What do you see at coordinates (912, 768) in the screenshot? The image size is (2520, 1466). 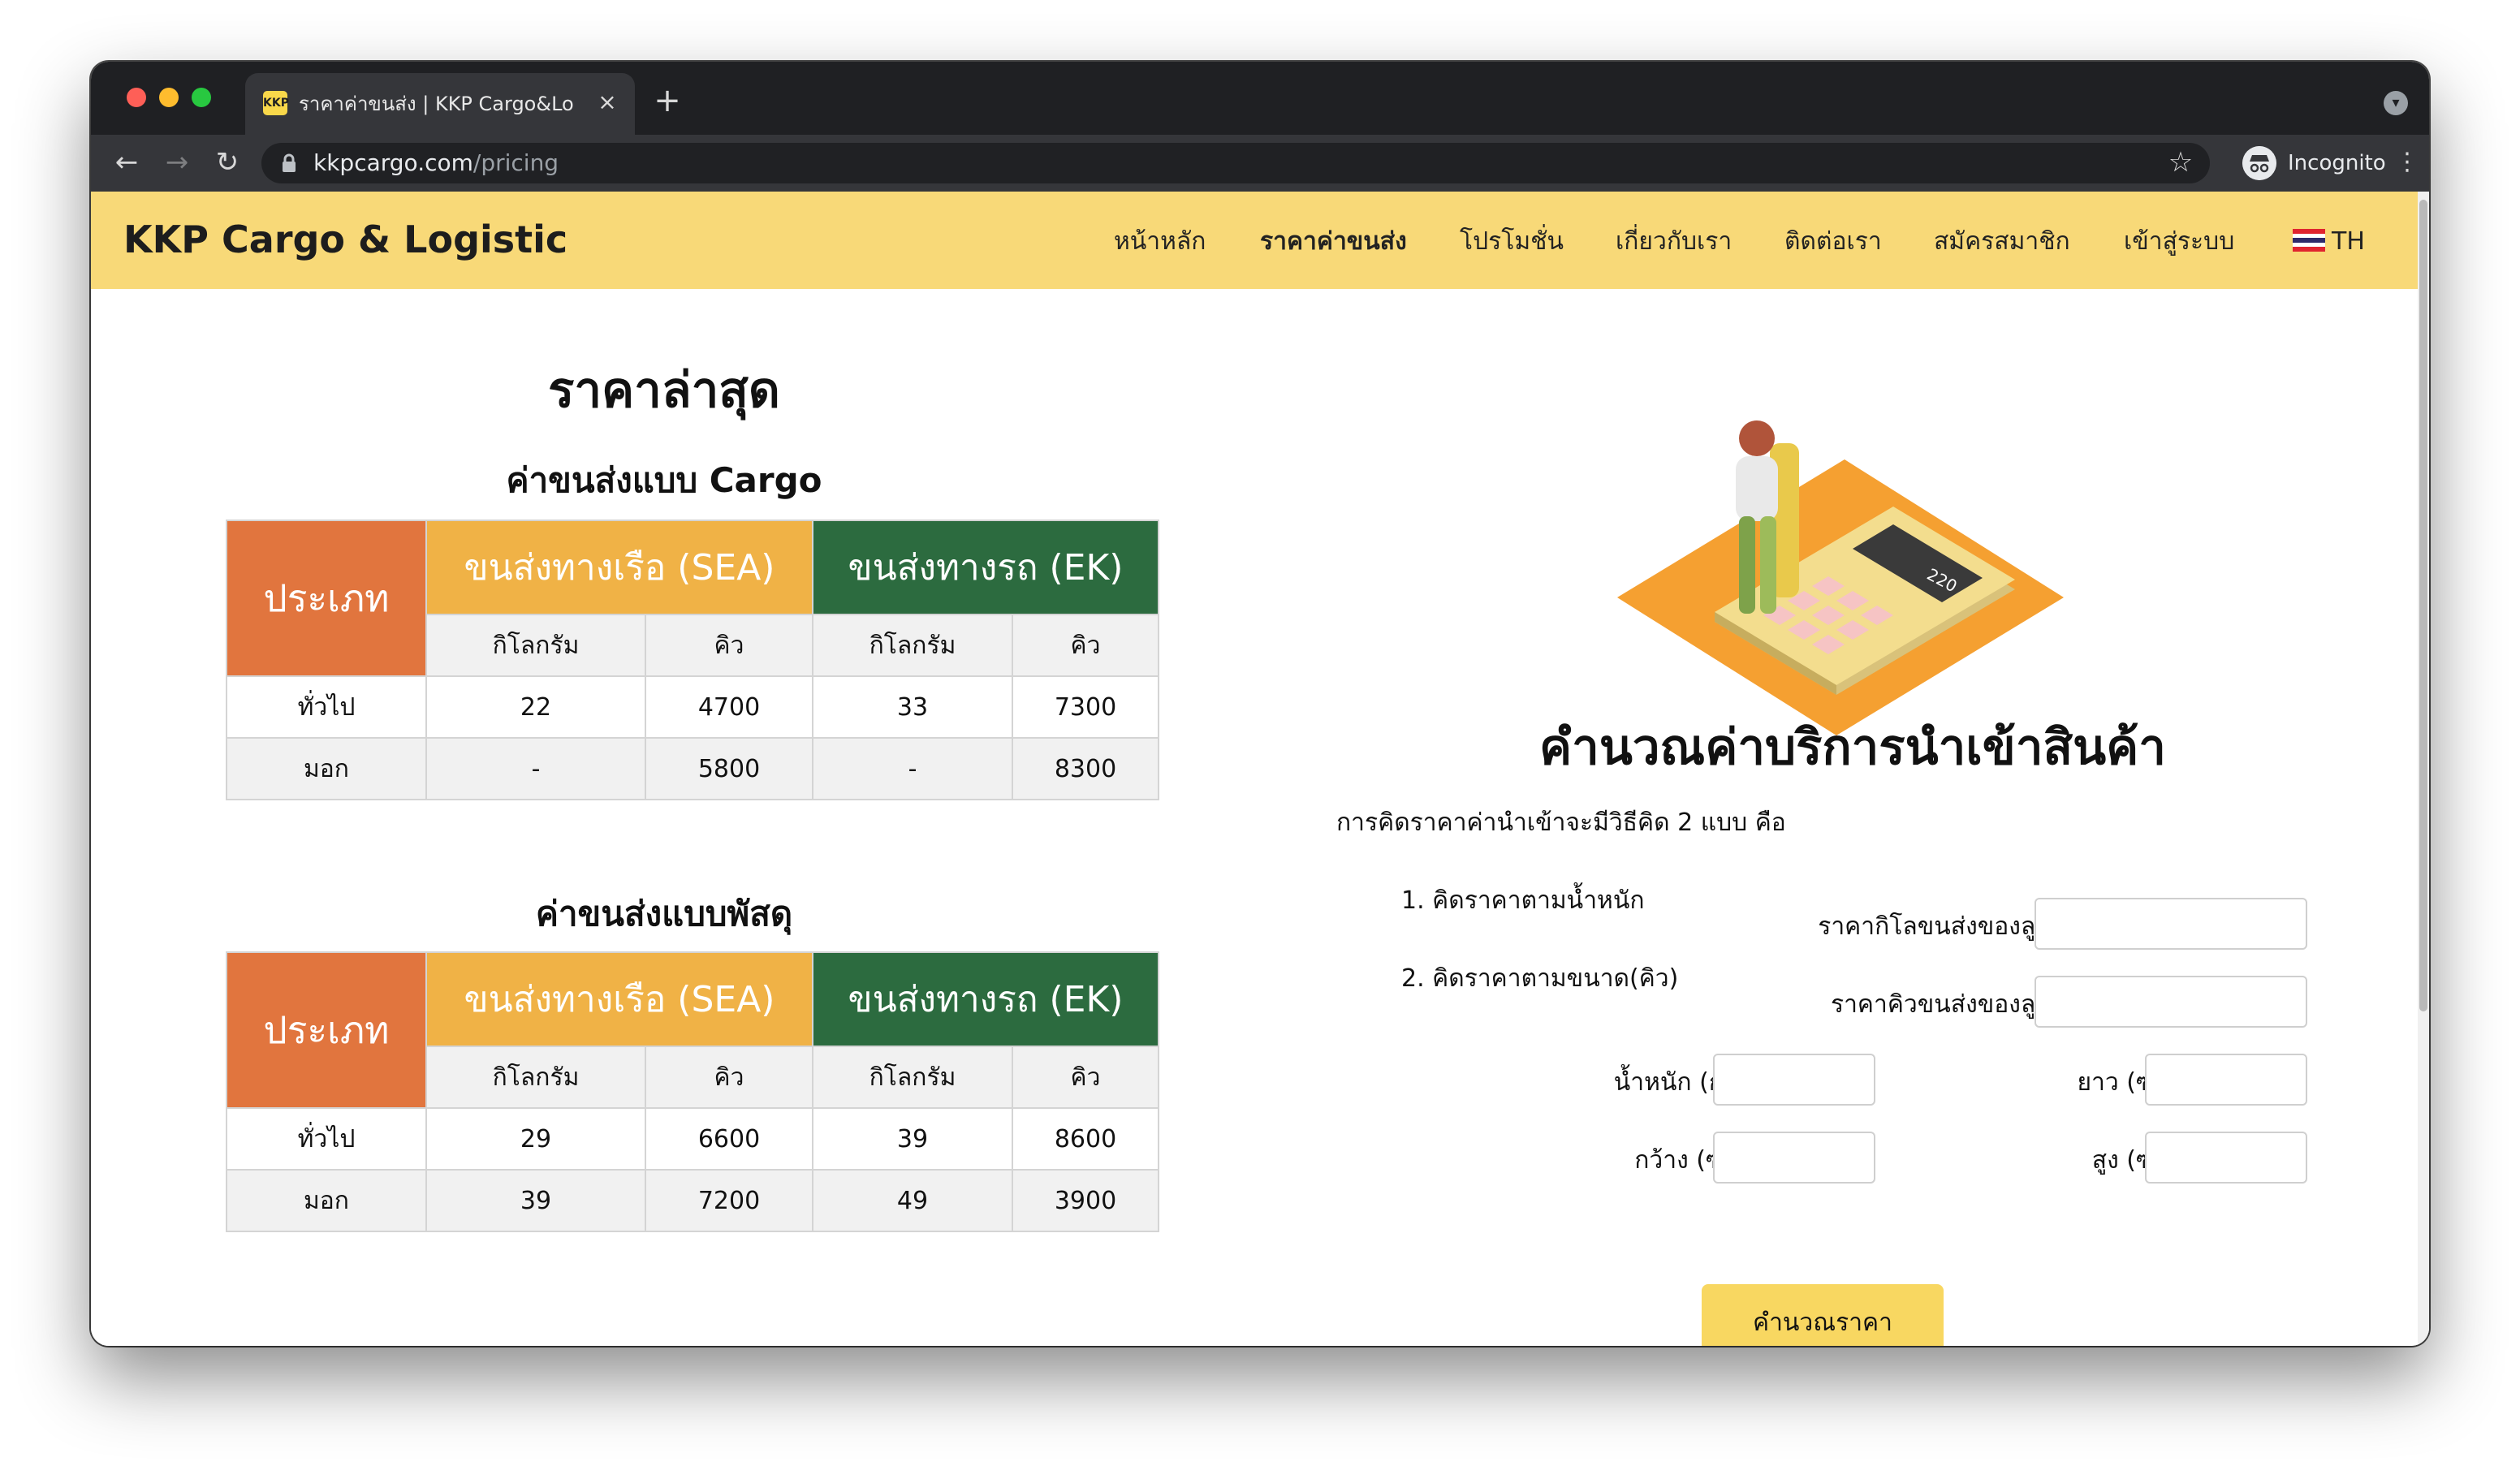 I see `ek-kg-price: -` at bounding box center [912, 768].